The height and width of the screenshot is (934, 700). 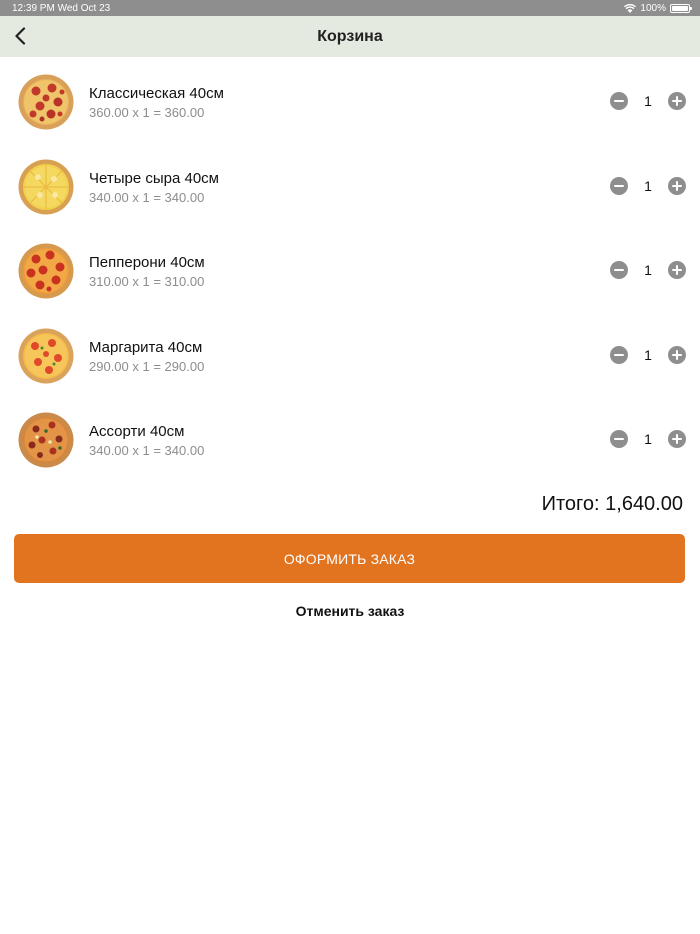 What do you see at coordinates (147, 281) in the screenshot?
I see `item-price: 310.00 x 1 = 310.00` at bounding box center [147, 281].